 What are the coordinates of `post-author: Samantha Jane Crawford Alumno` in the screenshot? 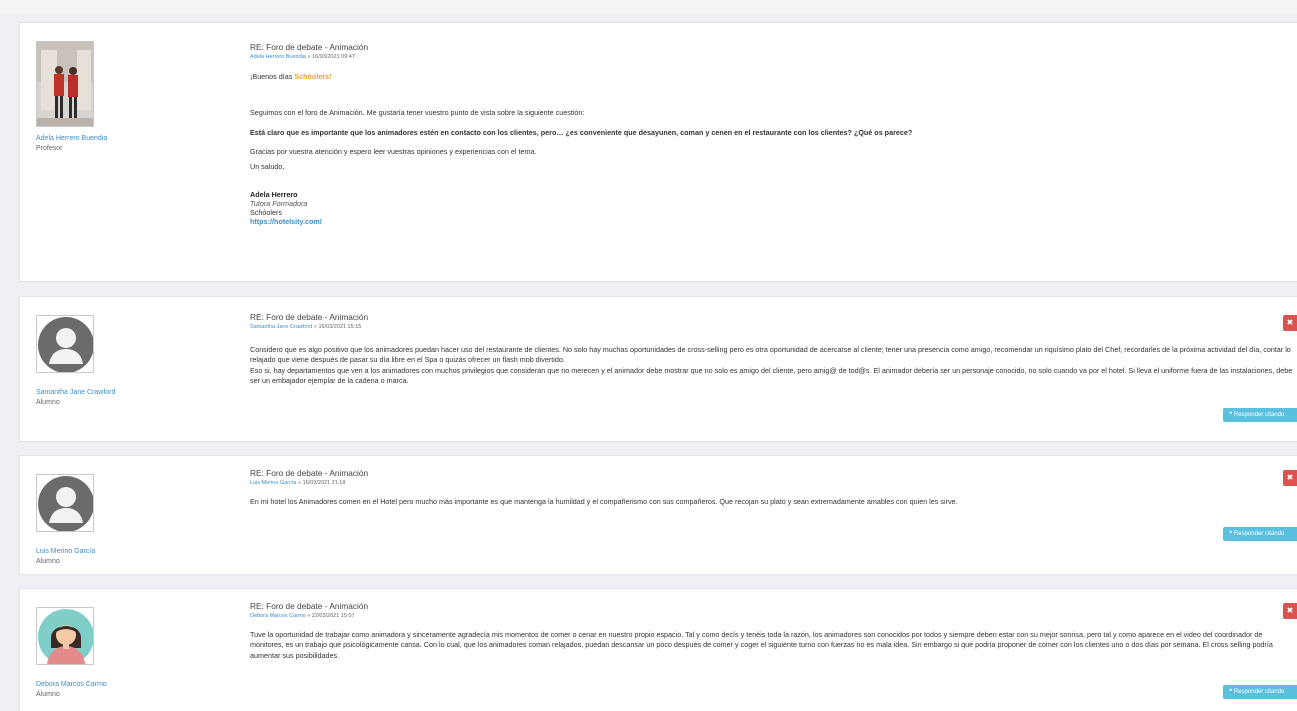 It's located at (96, 360).